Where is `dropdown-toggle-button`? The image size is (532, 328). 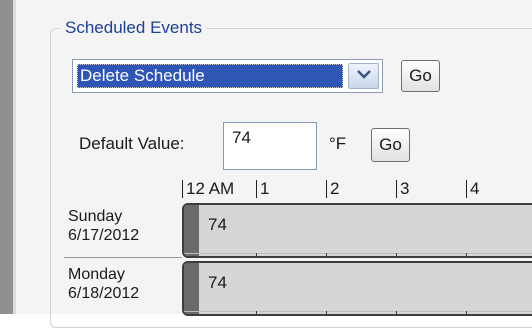 dropdown-toggle-button is located at coordinates (363, 76).